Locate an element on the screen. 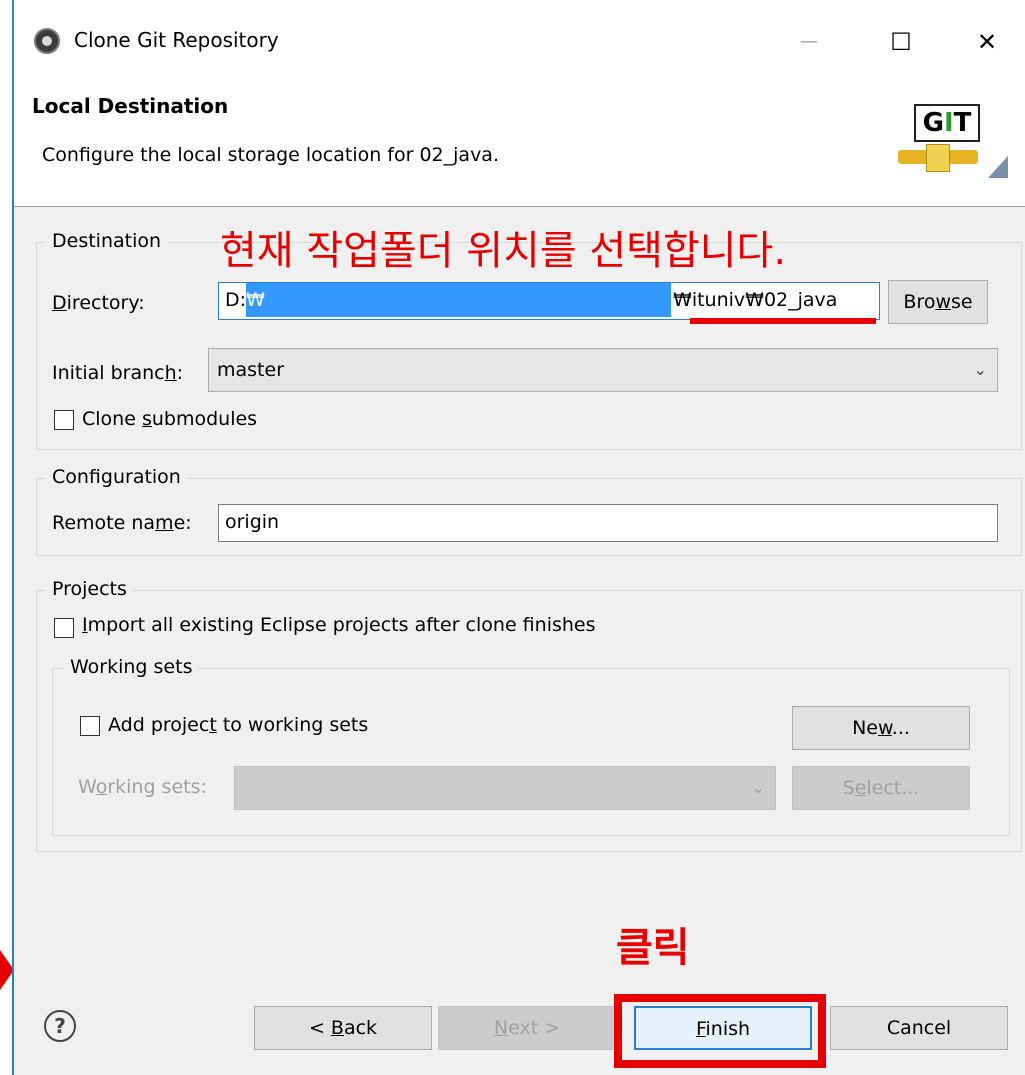 The image size is (1025, 1075). projects-legend: Projects is located at coordinates (89, 589).